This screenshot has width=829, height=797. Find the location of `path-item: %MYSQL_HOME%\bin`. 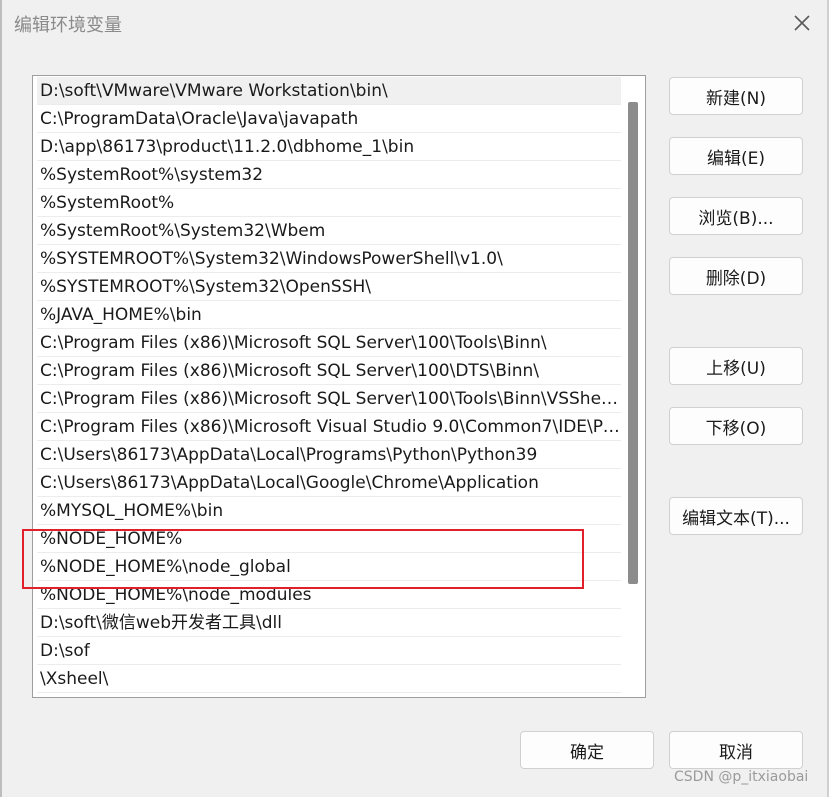

path-item: %MYSQL_HOME%\bin is located at coordinates (329, 511).